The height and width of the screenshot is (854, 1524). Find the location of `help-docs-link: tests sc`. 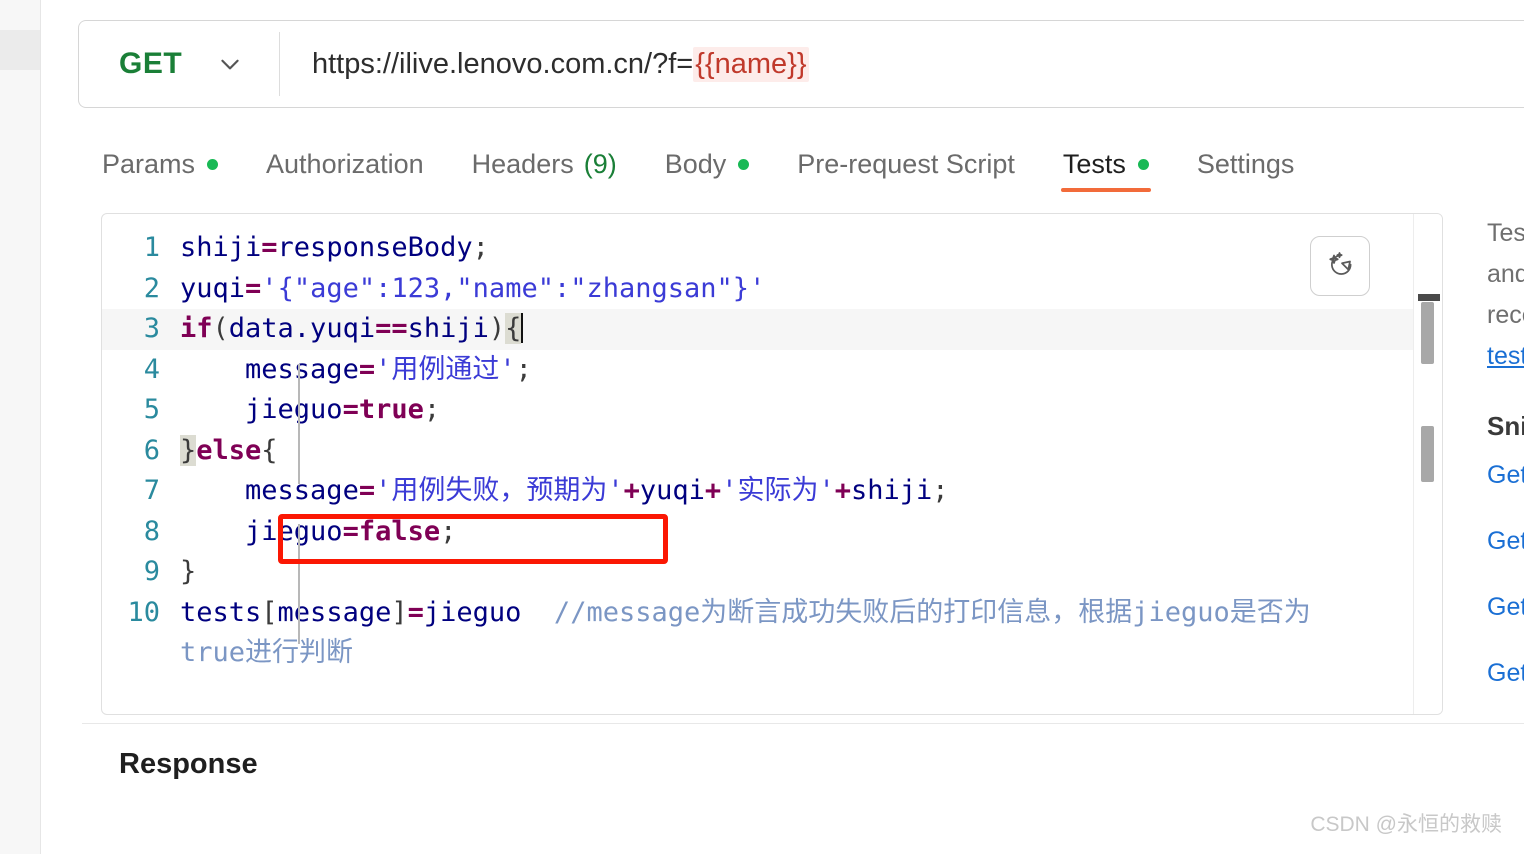

help-docs-link: tests sc is located at coordinates (1505, 356).